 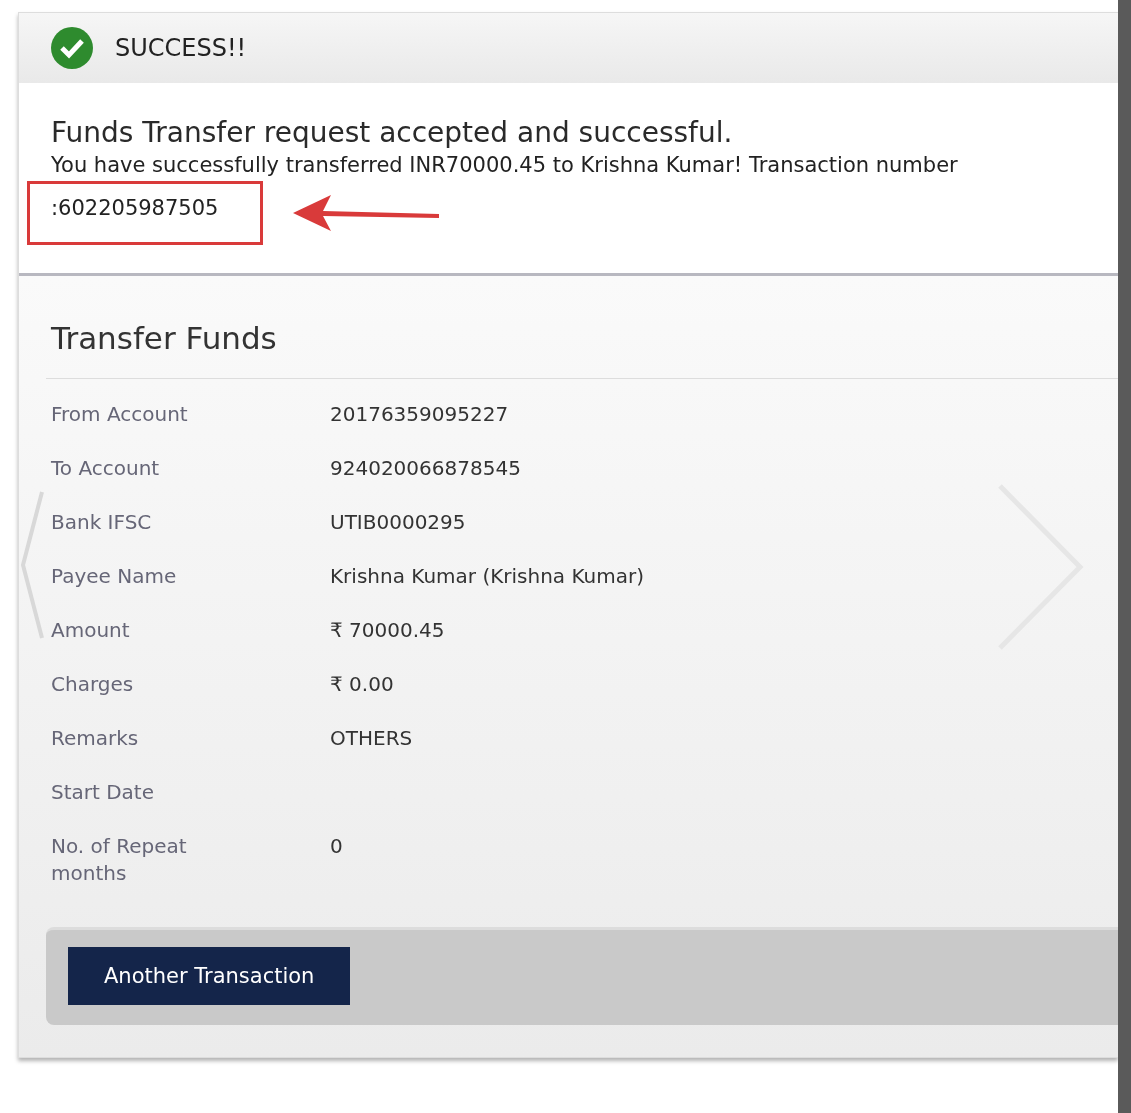 I want to click on field-label: To Account, so click(x=106, y=468).